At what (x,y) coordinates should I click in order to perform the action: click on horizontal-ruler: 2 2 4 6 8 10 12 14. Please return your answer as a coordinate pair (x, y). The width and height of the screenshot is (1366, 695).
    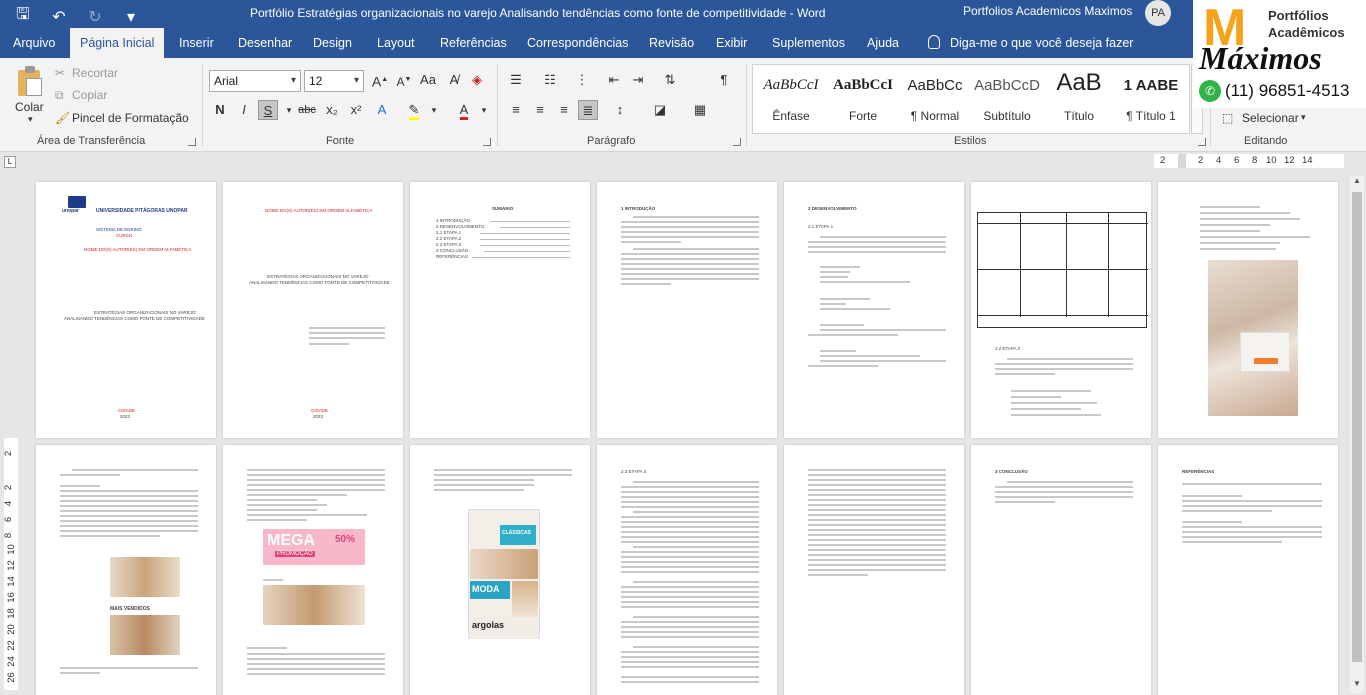
    Looking at the image, I should click on (1249, 161).